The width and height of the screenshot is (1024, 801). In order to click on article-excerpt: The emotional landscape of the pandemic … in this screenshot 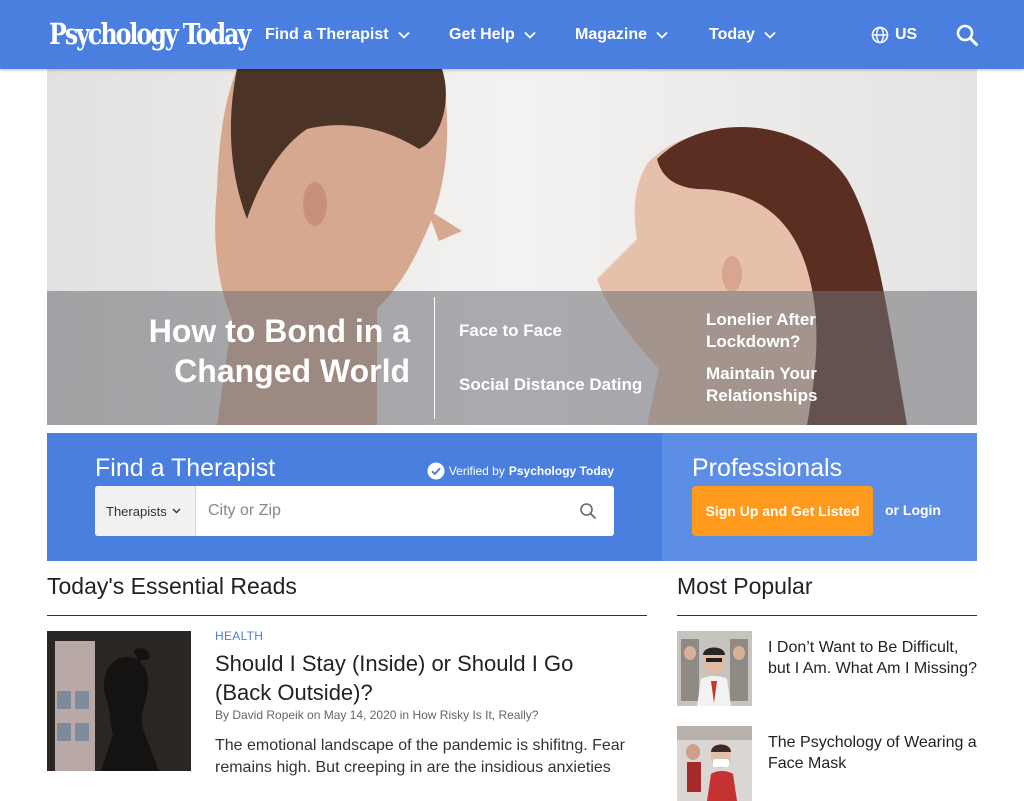, I will do `click(420, 756)`.